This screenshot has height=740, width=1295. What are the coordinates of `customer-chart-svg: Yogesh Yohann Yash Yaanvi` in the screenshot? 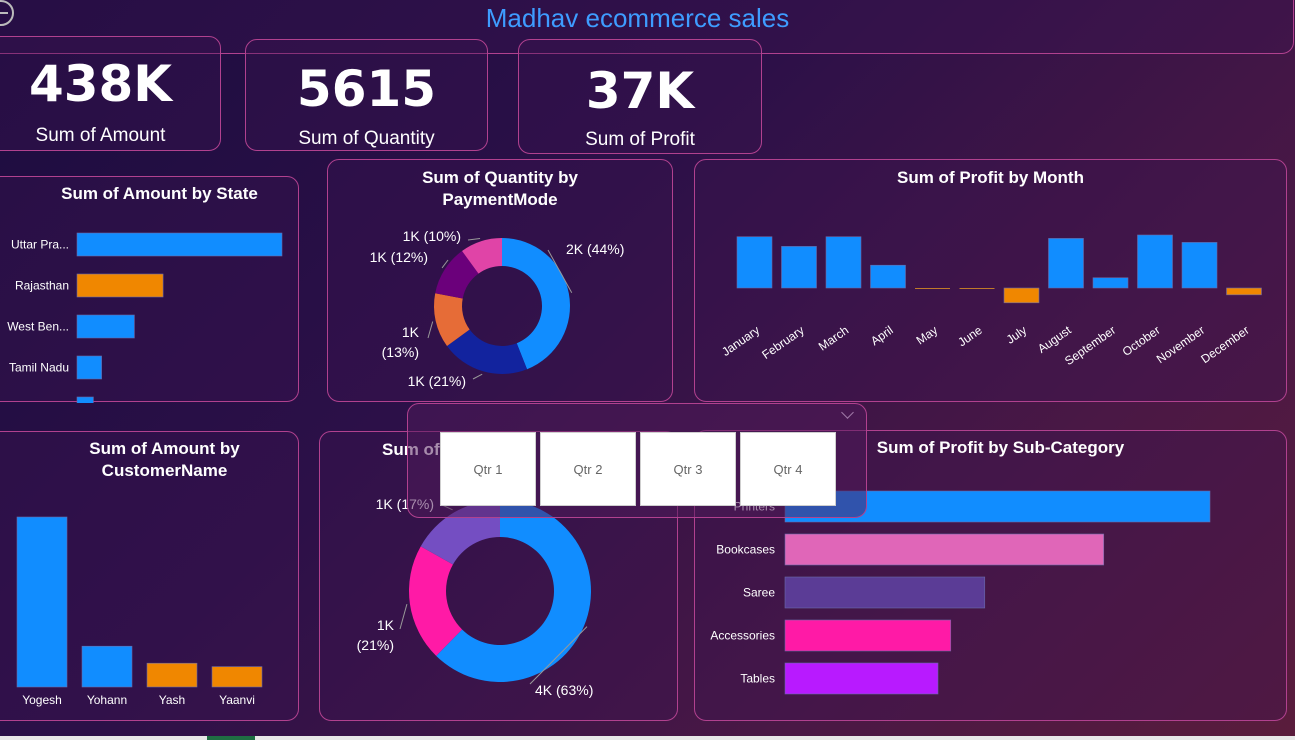 It's located at (139, 611).